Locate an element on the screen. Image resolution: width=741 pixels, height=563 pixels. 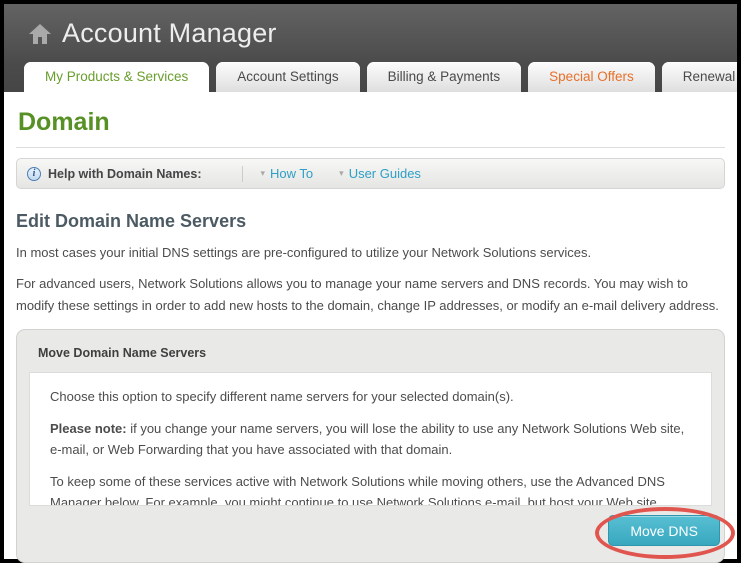
link-label: User Guides is located at coordinates (384, 173).